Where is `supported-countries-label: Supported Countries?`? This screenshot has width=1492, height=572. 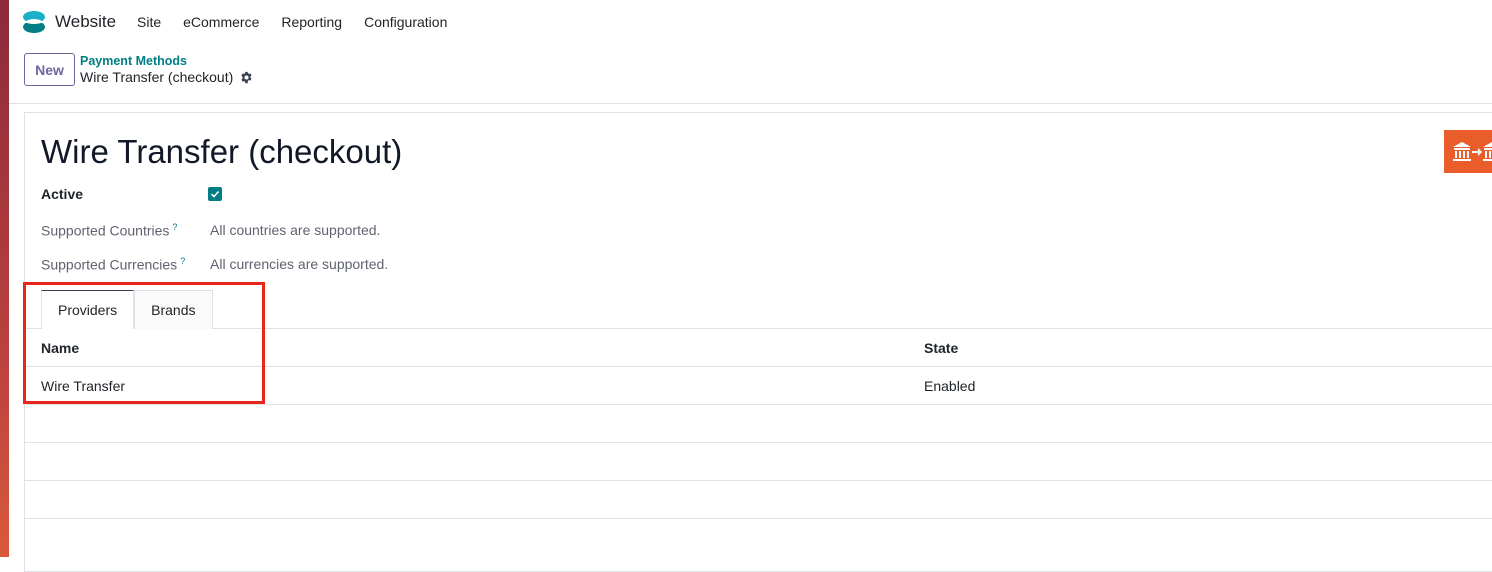 supported-countries-label: Supported Countries? is located at coordinates (109, 230).